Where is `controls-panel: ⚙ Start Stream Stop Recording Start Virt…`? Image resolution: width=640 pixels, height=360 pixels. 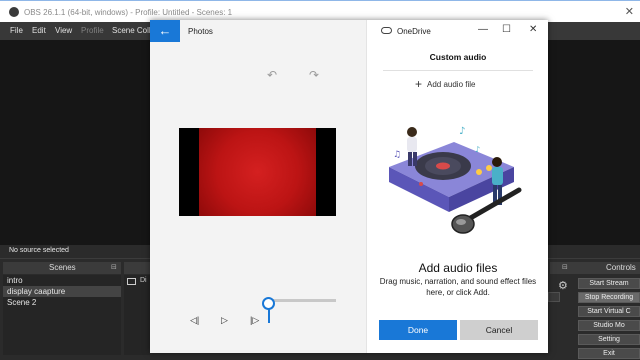
controls-panel: ⚙ Start Stream Stop Recording Start Virt… is located at coordinates (595, 317).